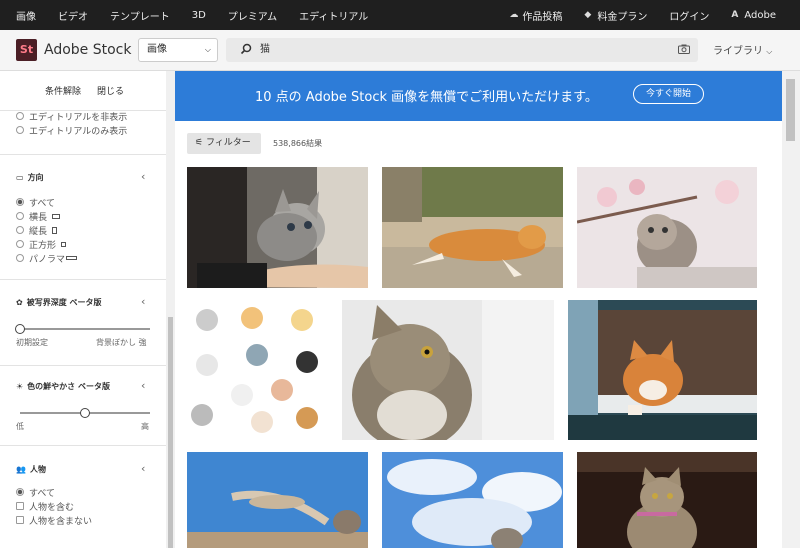 This screenshot has width=800, height=548. I want to click on promo-text: 10 点の Adobe Stock 画像を無償でご利用いただけます。, so click(426, 97).